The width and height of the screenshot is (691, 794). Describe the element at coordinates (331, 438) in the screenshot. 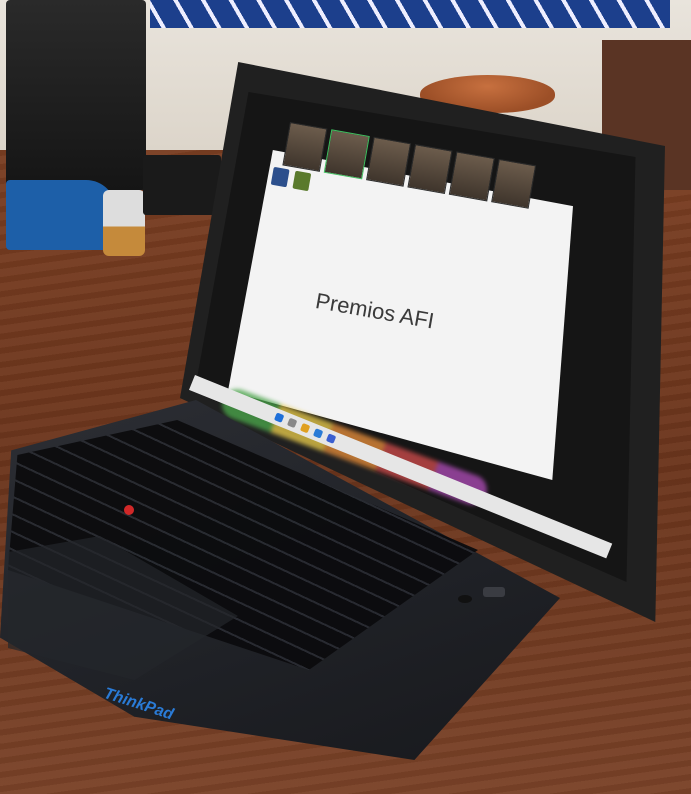

I see `app-icon` at that location.